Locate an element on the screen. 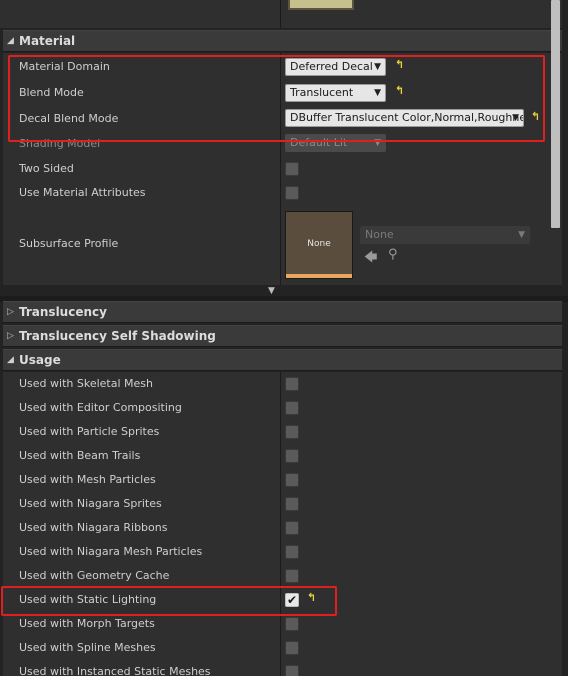  property-label: Used with Editor Compositing is located at coordinates (100, 407).